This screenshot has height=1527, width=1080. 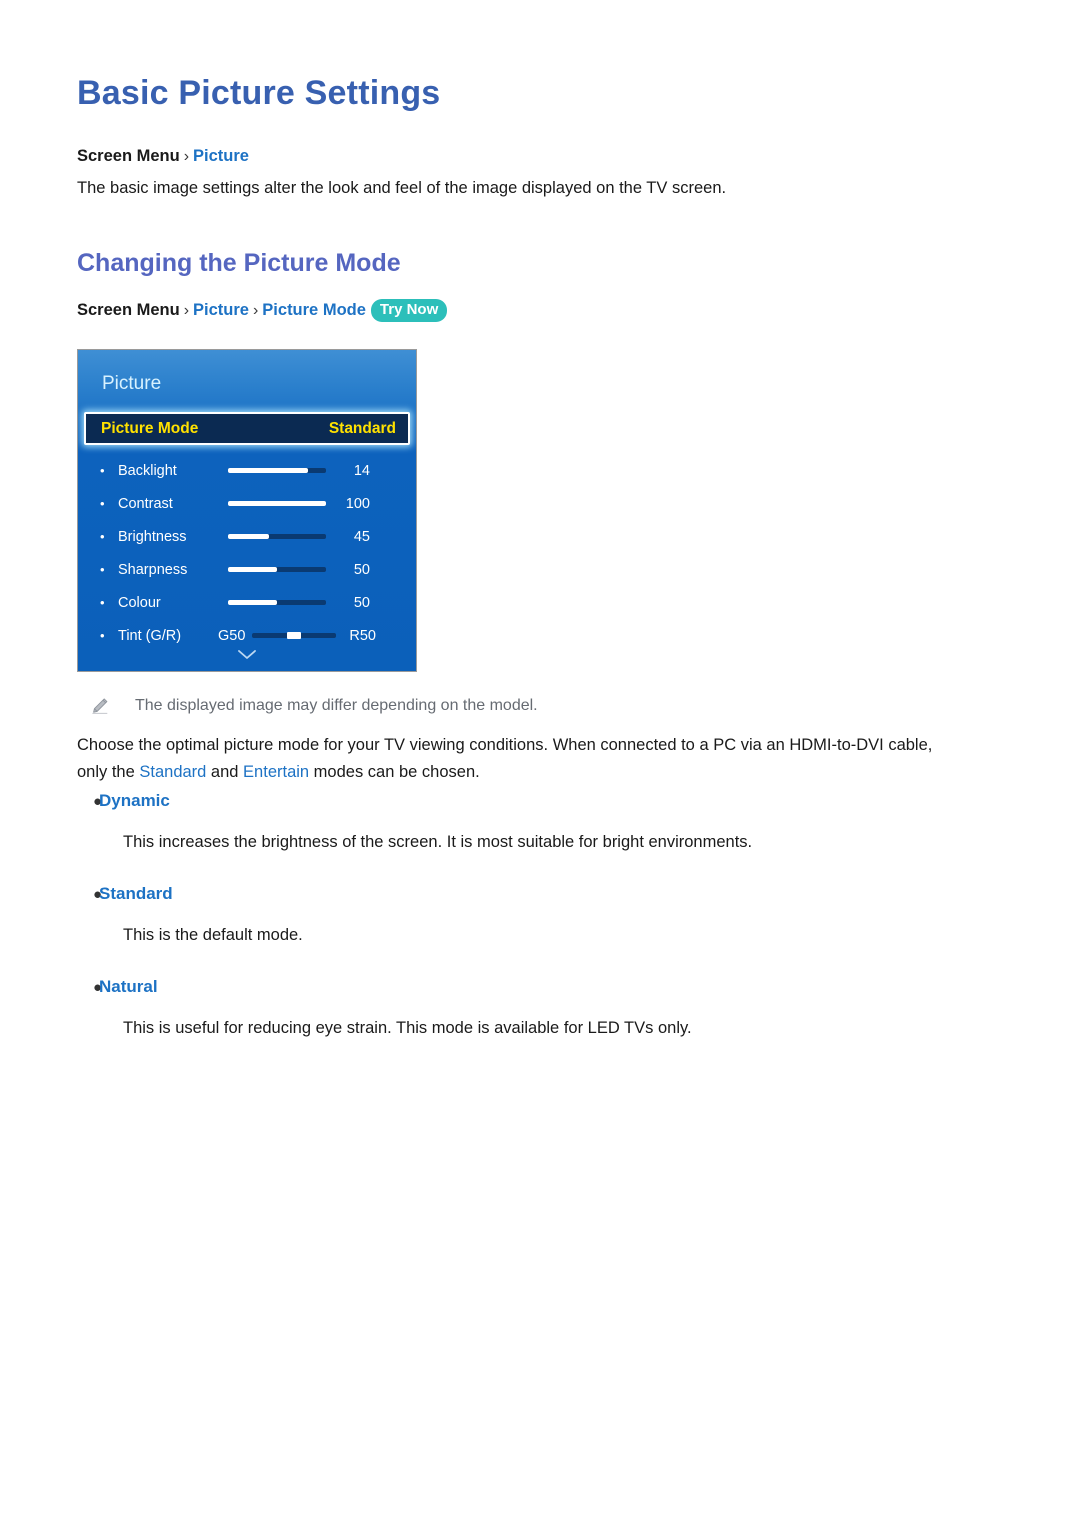 I want to click on mode-standard-inline: Standard, so click(x=173, y=772).